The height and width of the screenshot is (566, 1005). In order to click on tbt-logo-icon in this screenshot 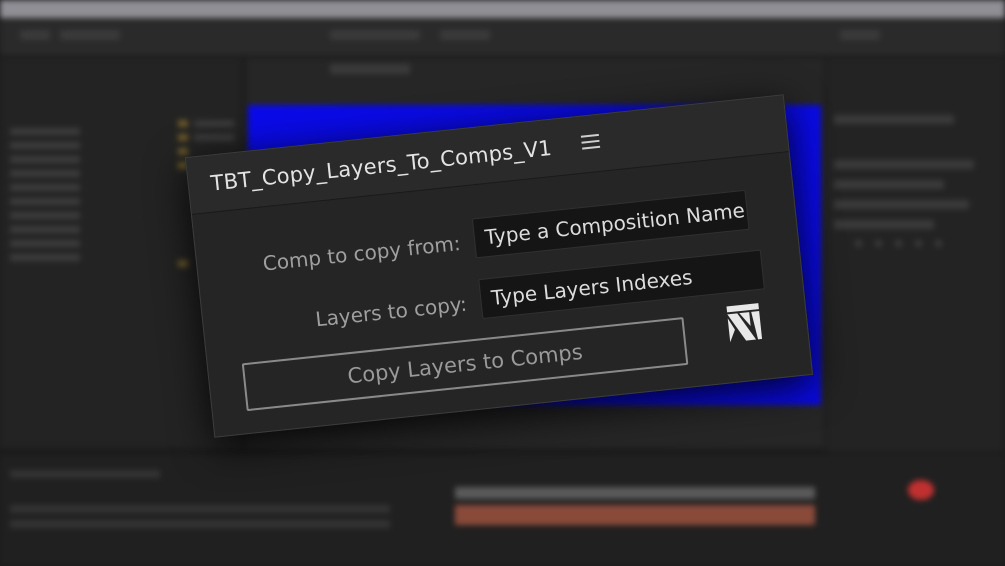, I will do `click(744, 323)`.